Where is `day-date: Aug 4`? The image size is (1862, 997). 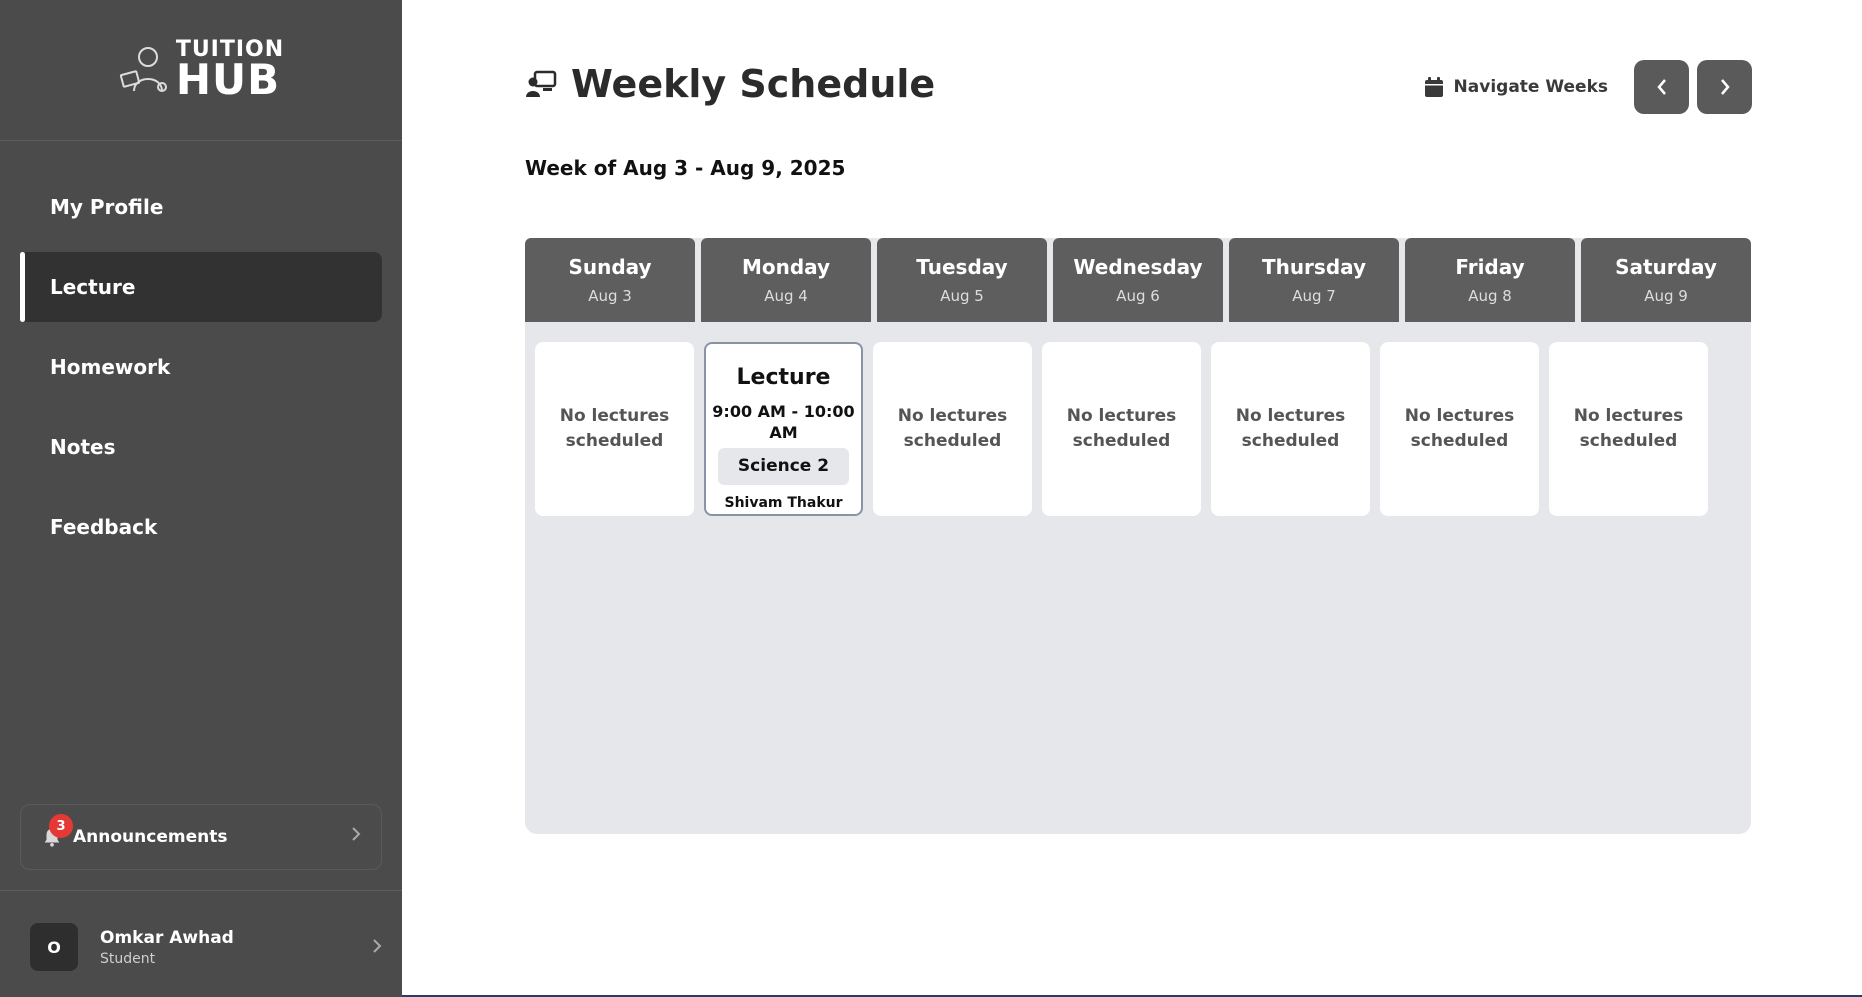
day-date: Aug 4 is located at coordinates (786, 296).